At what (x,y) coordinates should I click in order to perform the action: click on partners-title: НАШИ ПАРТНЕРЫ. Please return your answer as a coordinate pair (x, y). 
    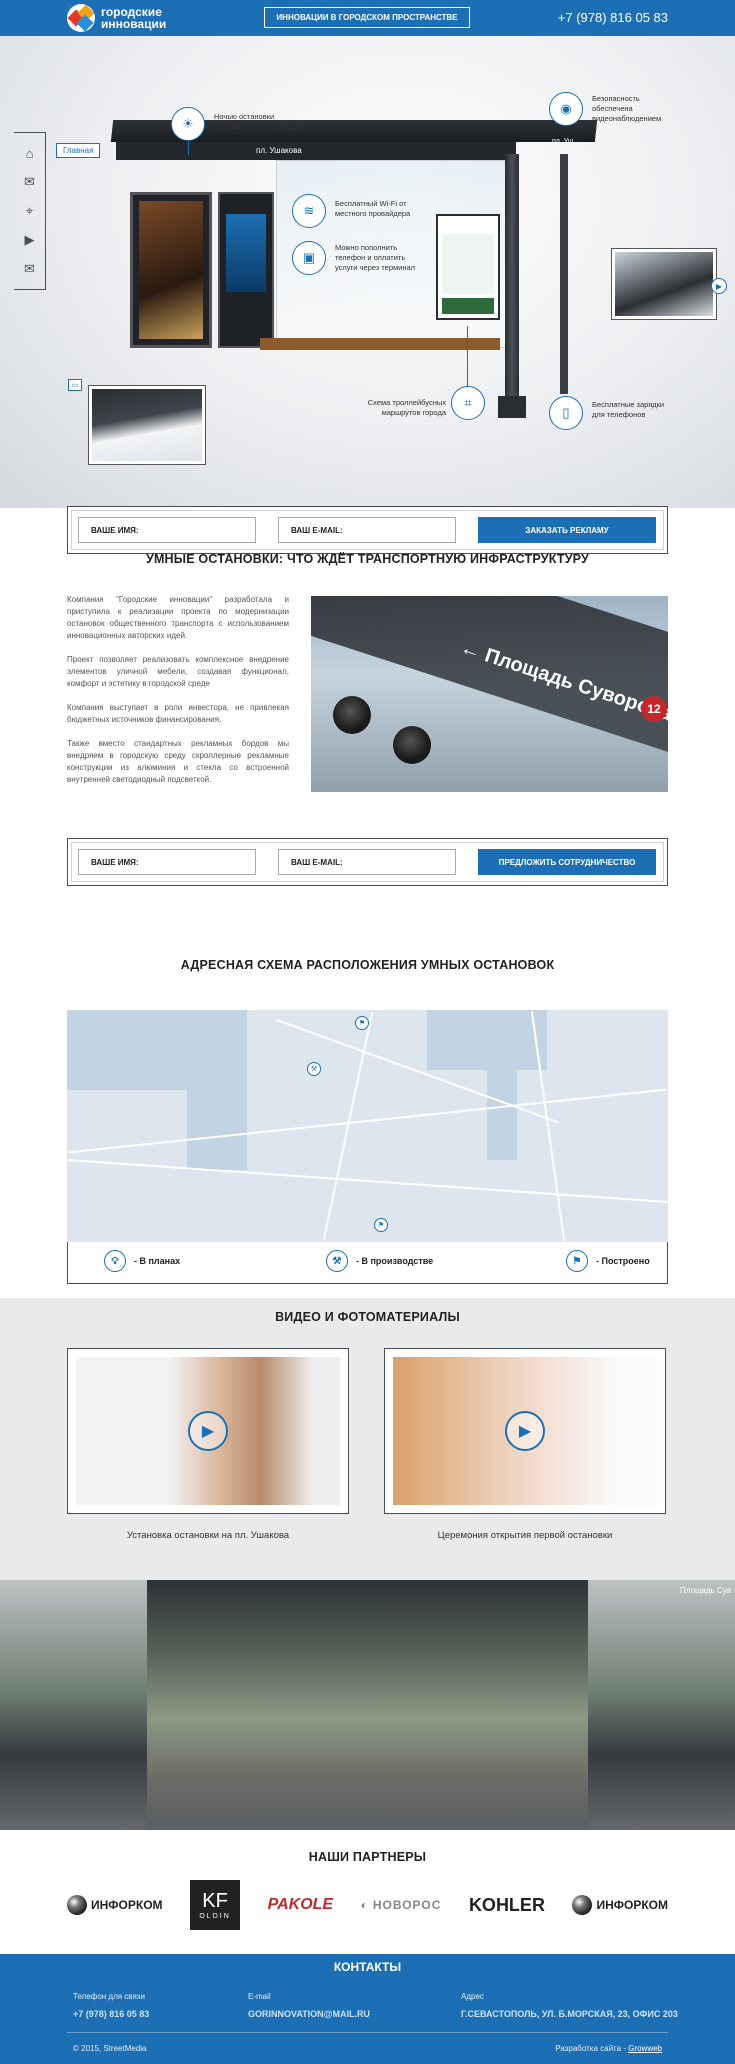
    Looking at the image, I should click on (367, 1857).